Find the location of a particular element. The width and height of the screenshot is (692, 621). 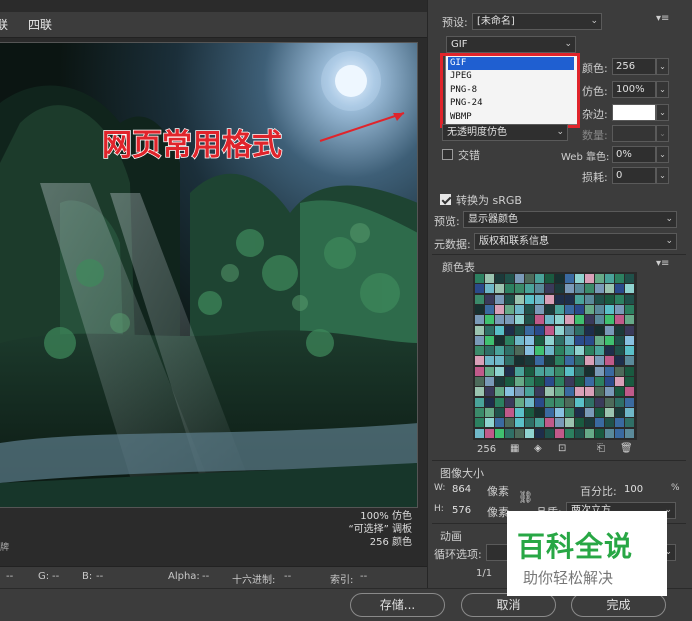

metadata-select: 版权和联系信息 ⌄ is located at coordinates (575, 241).